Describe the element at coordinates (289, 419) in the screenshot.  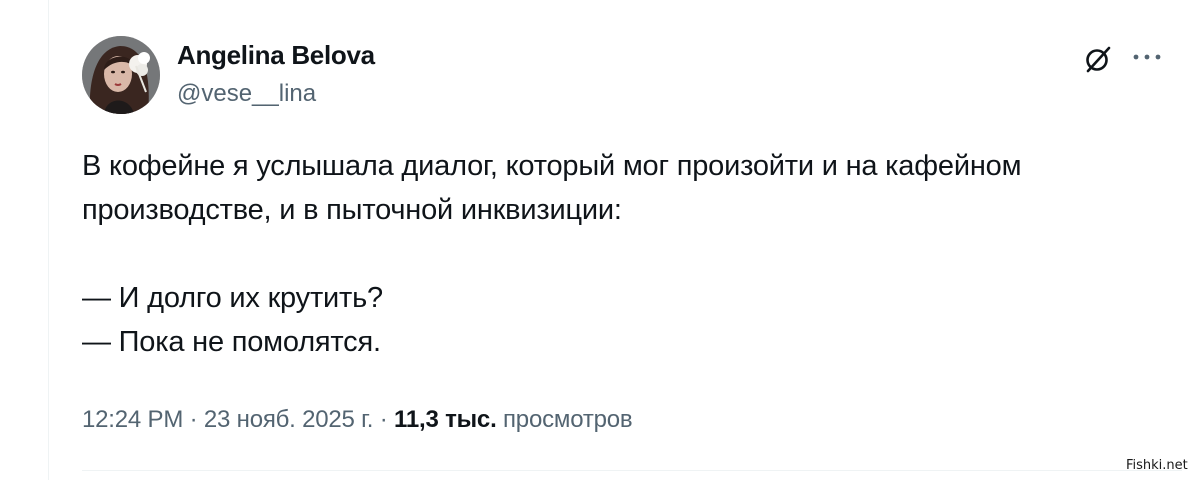
I see `tweet-date: 23 нояб. 2025 г.` at that location.